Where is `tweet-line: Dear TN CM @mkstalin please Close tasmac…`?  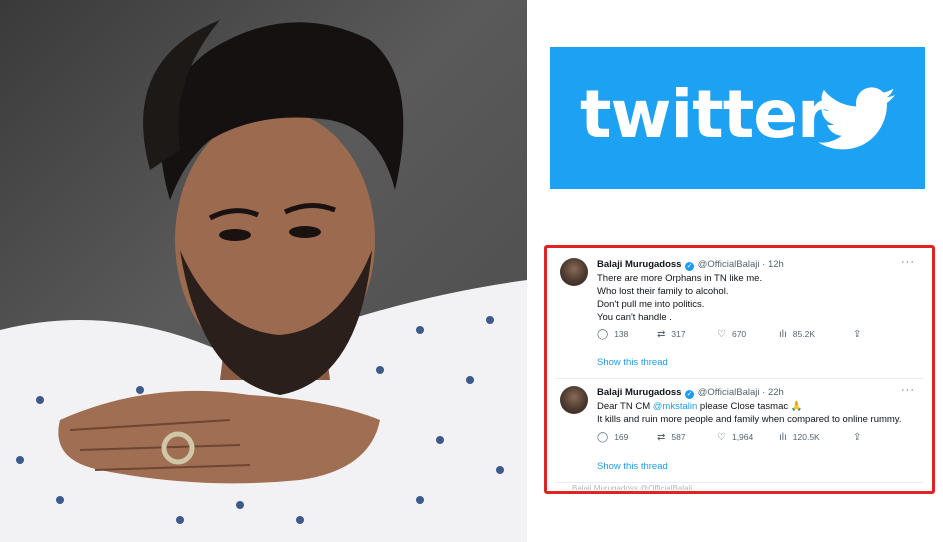 tweet-line: Dear TN CM @mkstalin please Close tasmac… is located at coordinates (749, 406).